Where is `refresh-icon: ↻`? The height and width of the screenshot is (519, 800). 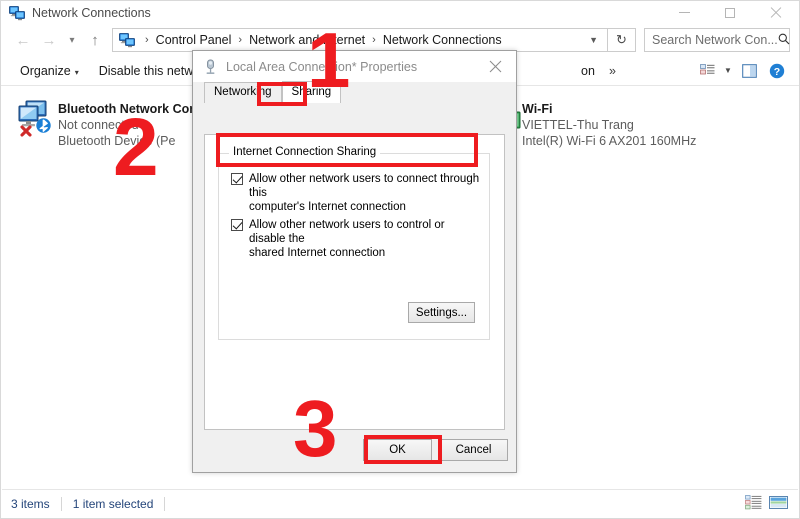
refresh-icon: ↻ is located at coordinates (621, 39).